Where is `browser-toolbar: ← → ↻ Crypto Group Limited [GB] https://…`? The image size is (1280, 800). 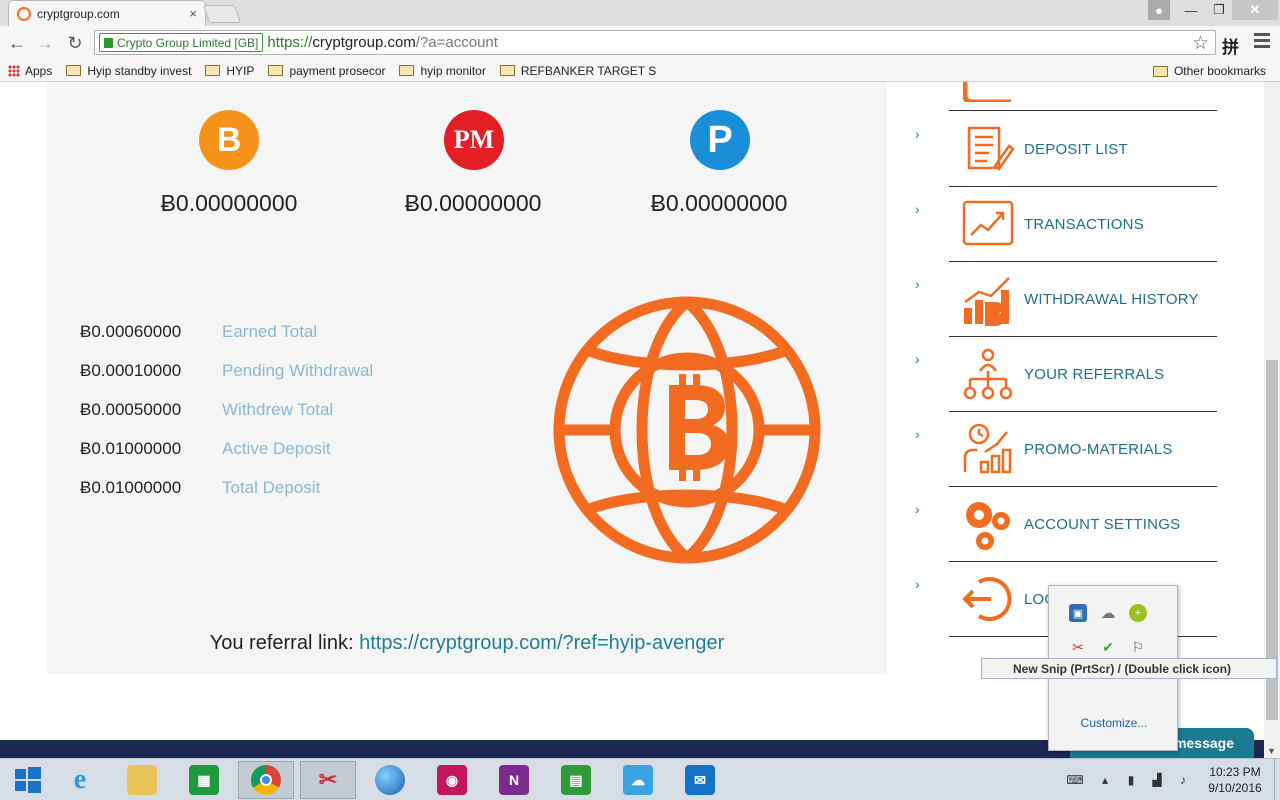
browser-toolbar: ← → ↻ Crypto Group Limited [GB] https://… is located at coordinates (640, 43).